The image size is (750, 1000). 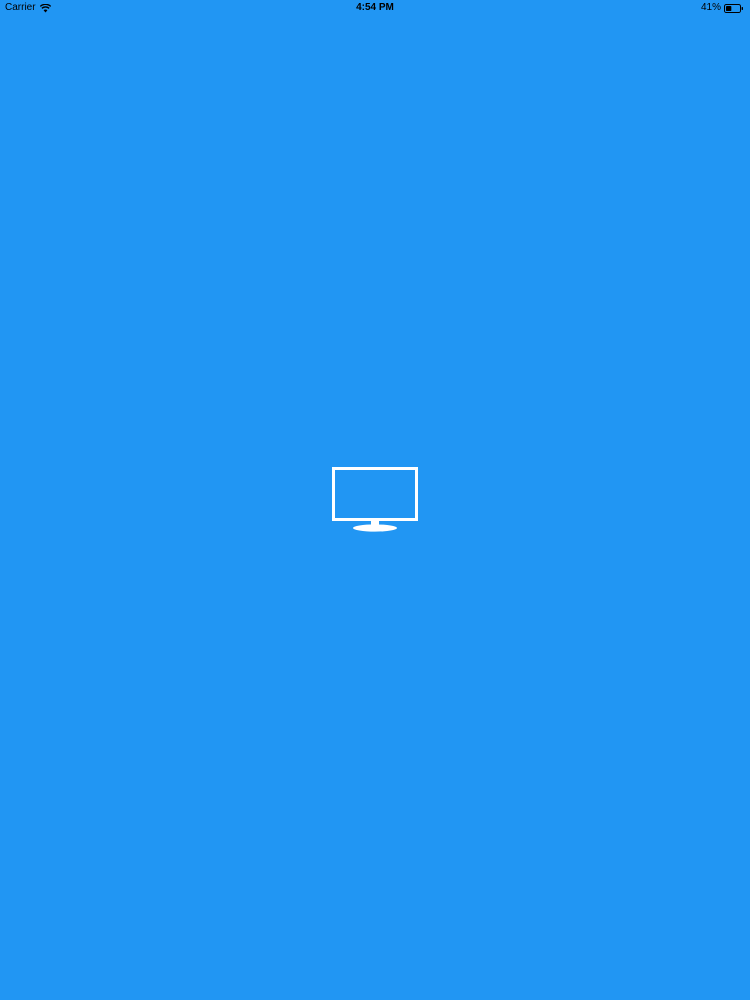 What do you see at coordinates (722, 7) in the screenshot?
I see `status-bar-right: 41%` at bounding box center [722, 7].